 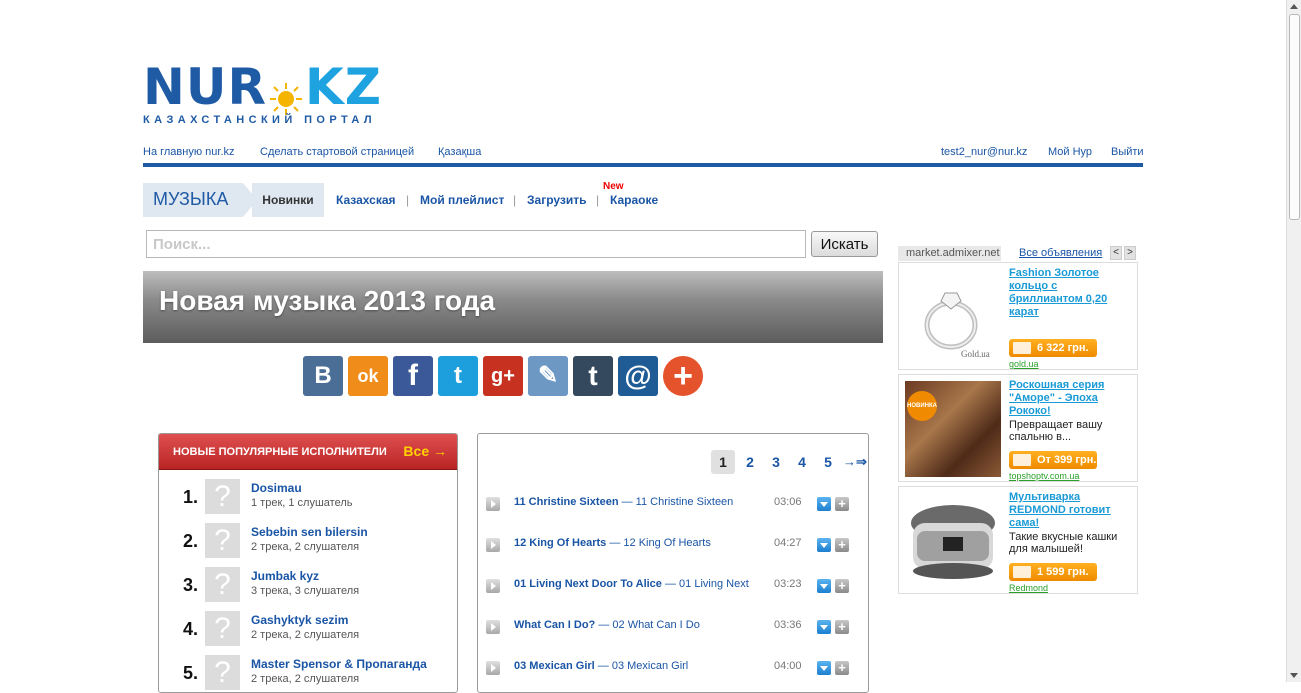 I want to click on track-title: What Can I Do? — 02 What Can I Do, so click(x=607, y=625).